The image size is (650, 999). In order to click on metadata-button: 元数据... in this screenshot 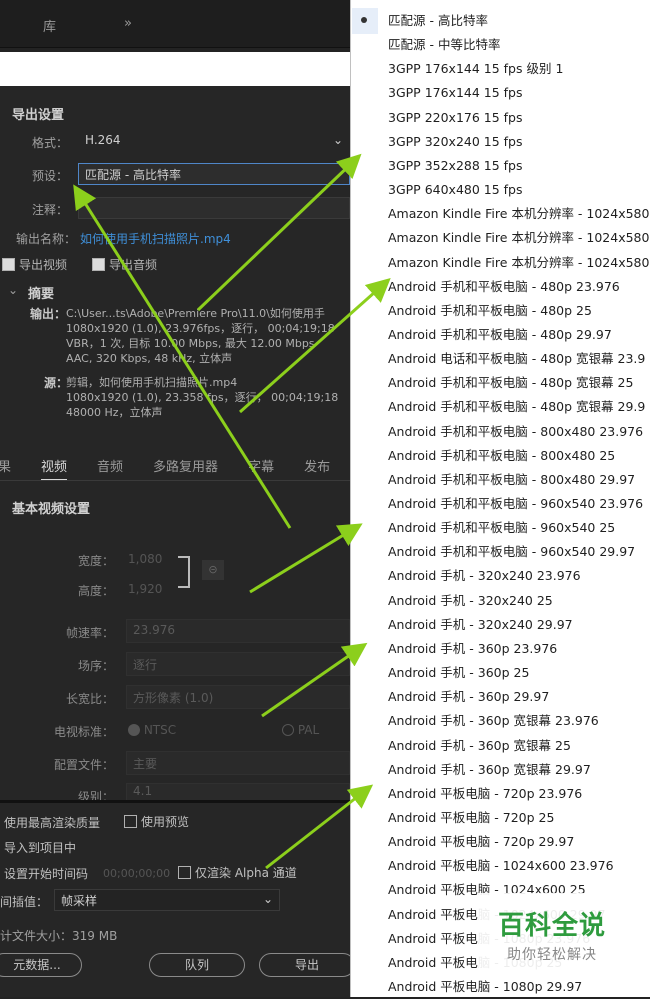, I will do `click(41, 965)`.